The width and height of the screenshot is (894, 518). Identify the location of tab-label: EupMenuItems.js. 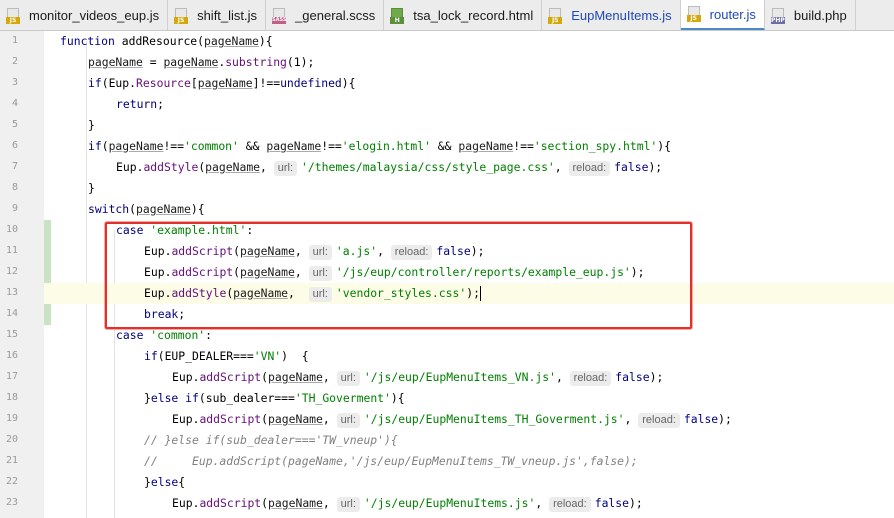
(621, 15).